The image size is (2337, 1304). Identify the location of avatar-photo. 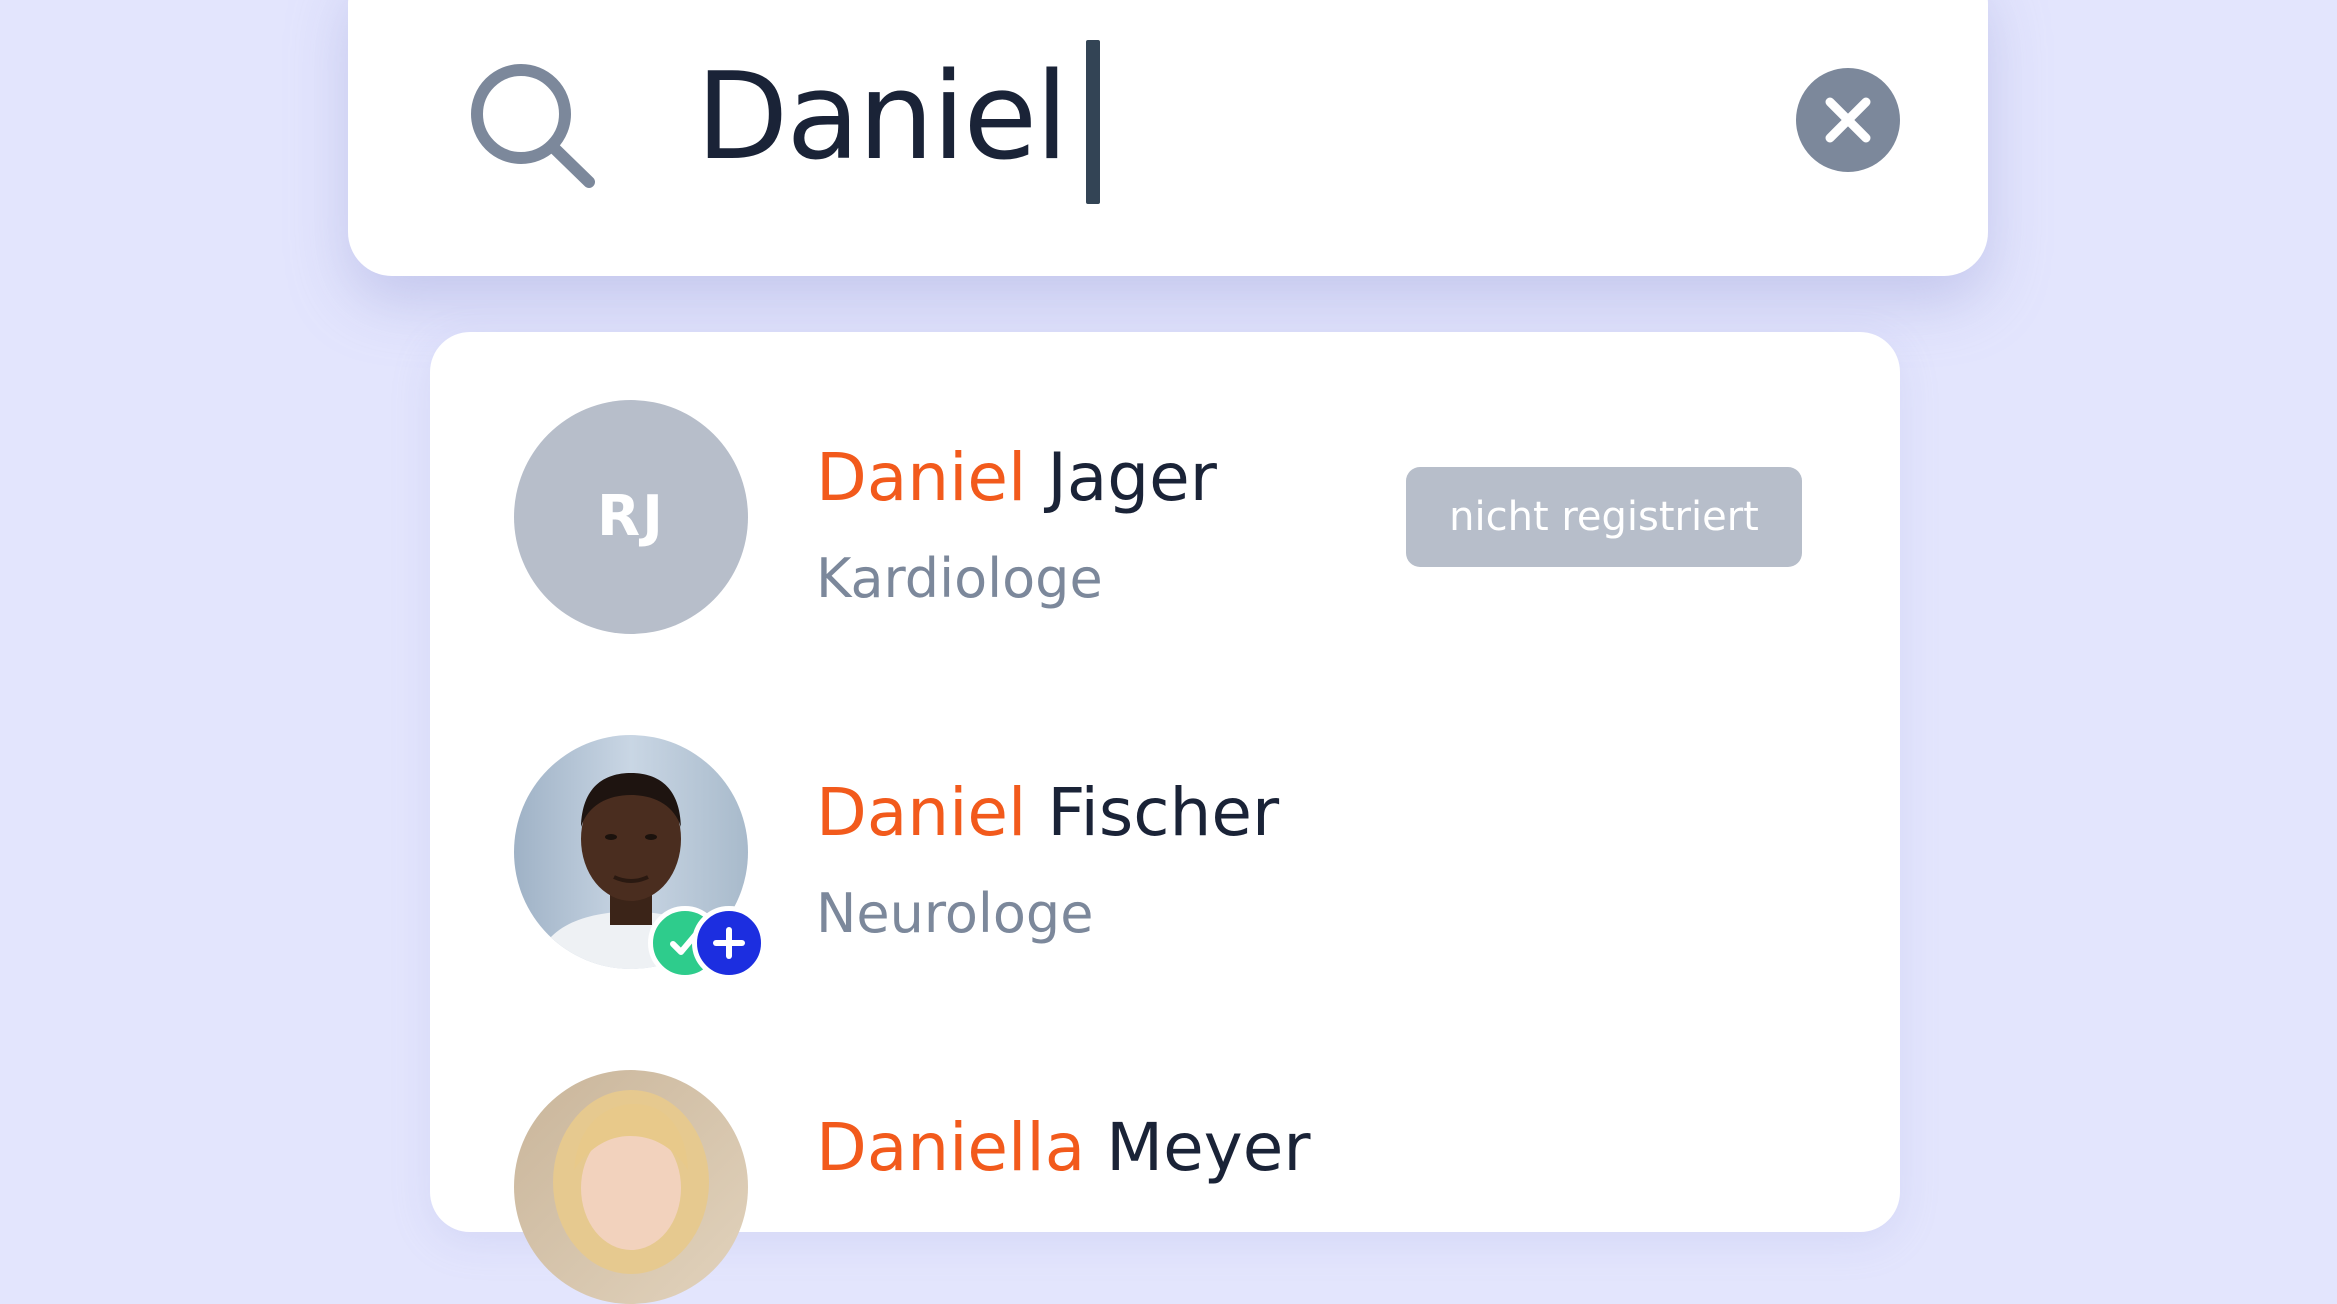
(631, 1187).